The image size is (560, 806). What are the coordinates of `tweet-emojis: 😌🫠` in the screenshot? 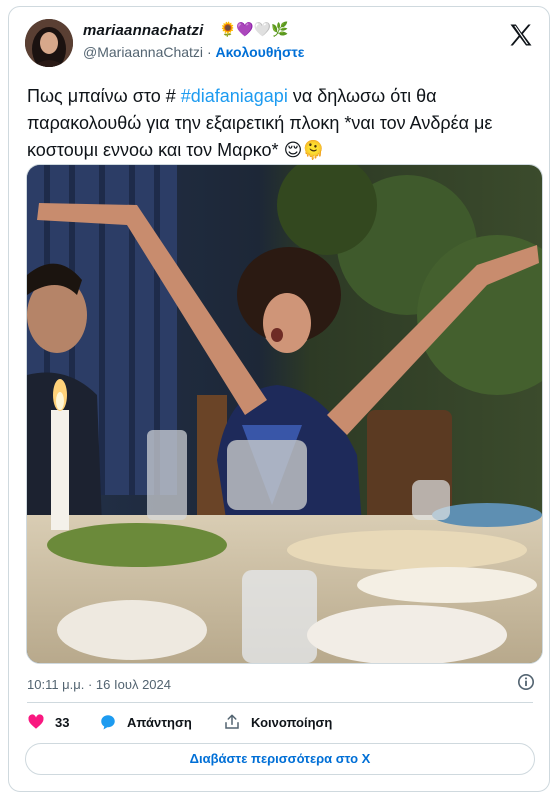 It's located at (304, 150).